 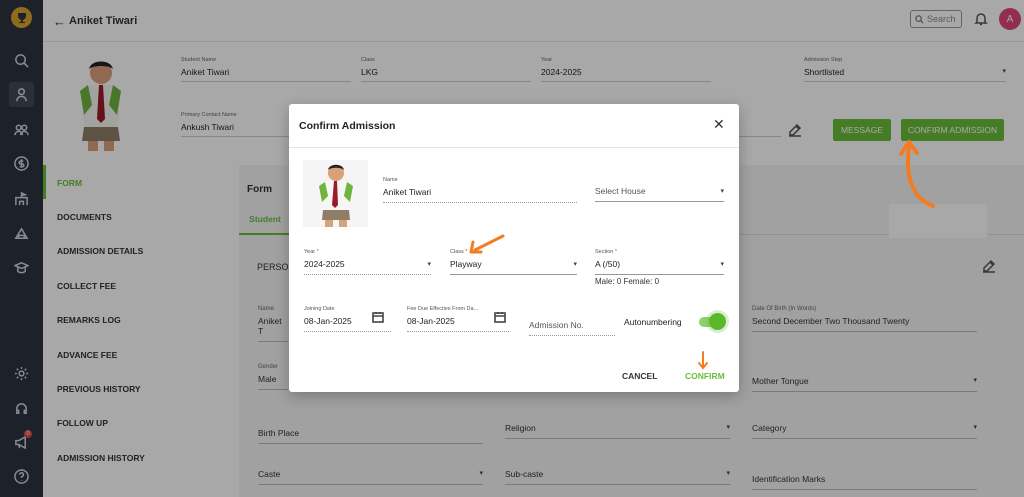 What do you see at coordinates (335, 193) in the screenshot?
I see `dialog-student-photo` at bounding box center [335, 193].